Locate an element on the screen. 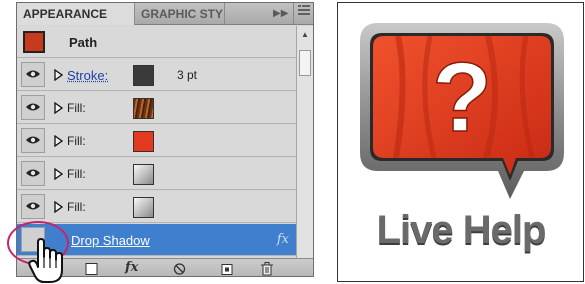 The width and height of the screenshot is (585, 284). path-thumbnail is located at coordinates (34, 42).